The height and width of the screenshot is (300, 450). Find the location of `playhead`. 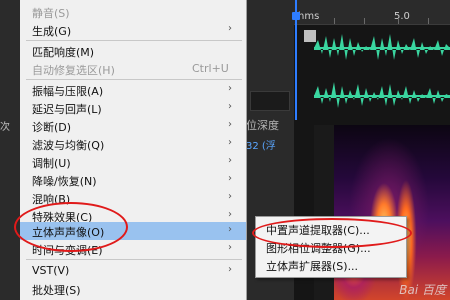

playhead is located at coordinates (296, 60).